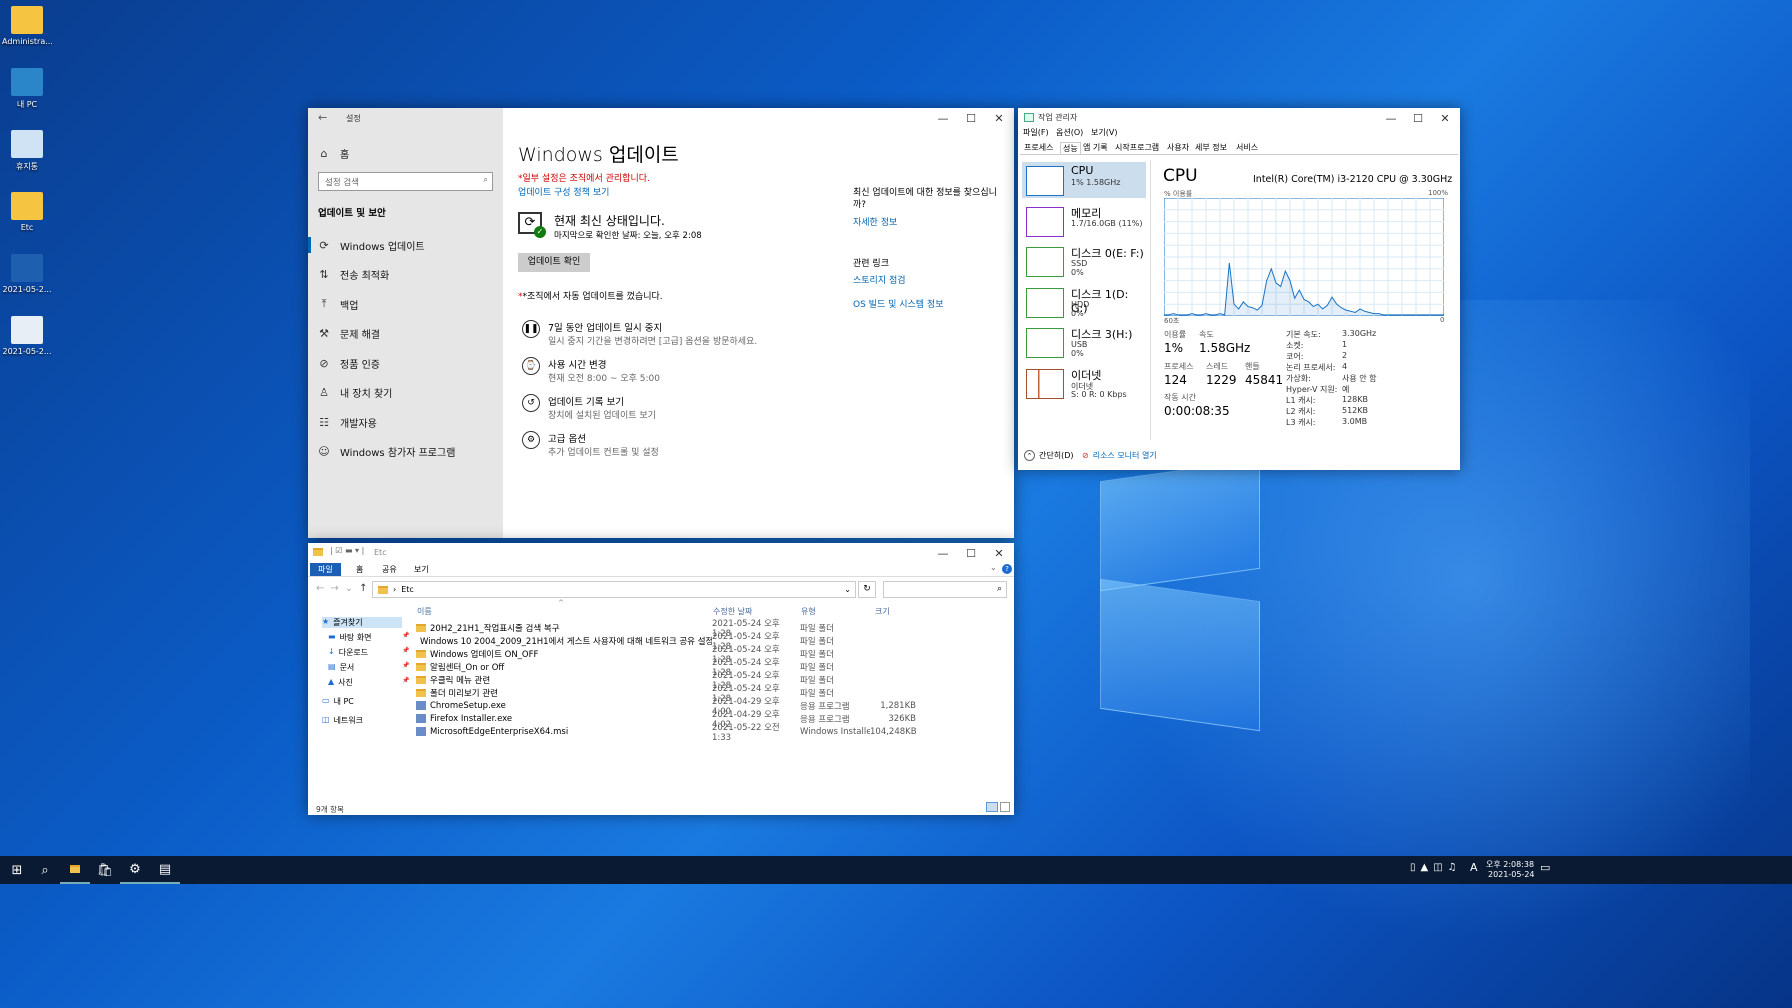  What do you see at coordinates (1048, 455) in the screenshot?
I see `fewer-details-button: ⌃ 간단히(D)` at bounding box center [1048, 455].